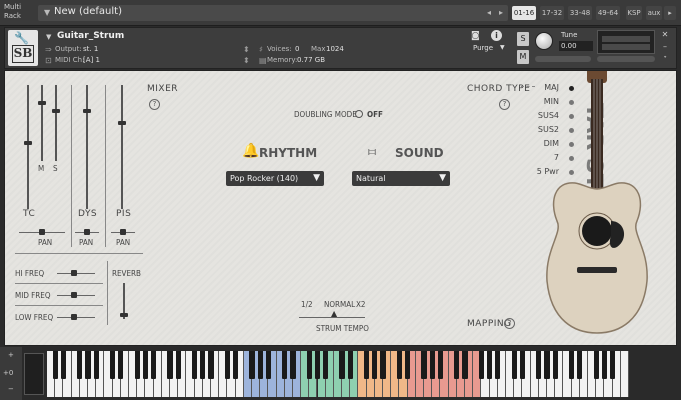 The height and width of the screenshot is (400, 681). I want to click on camera-icon: ◙, so click(475, 36).